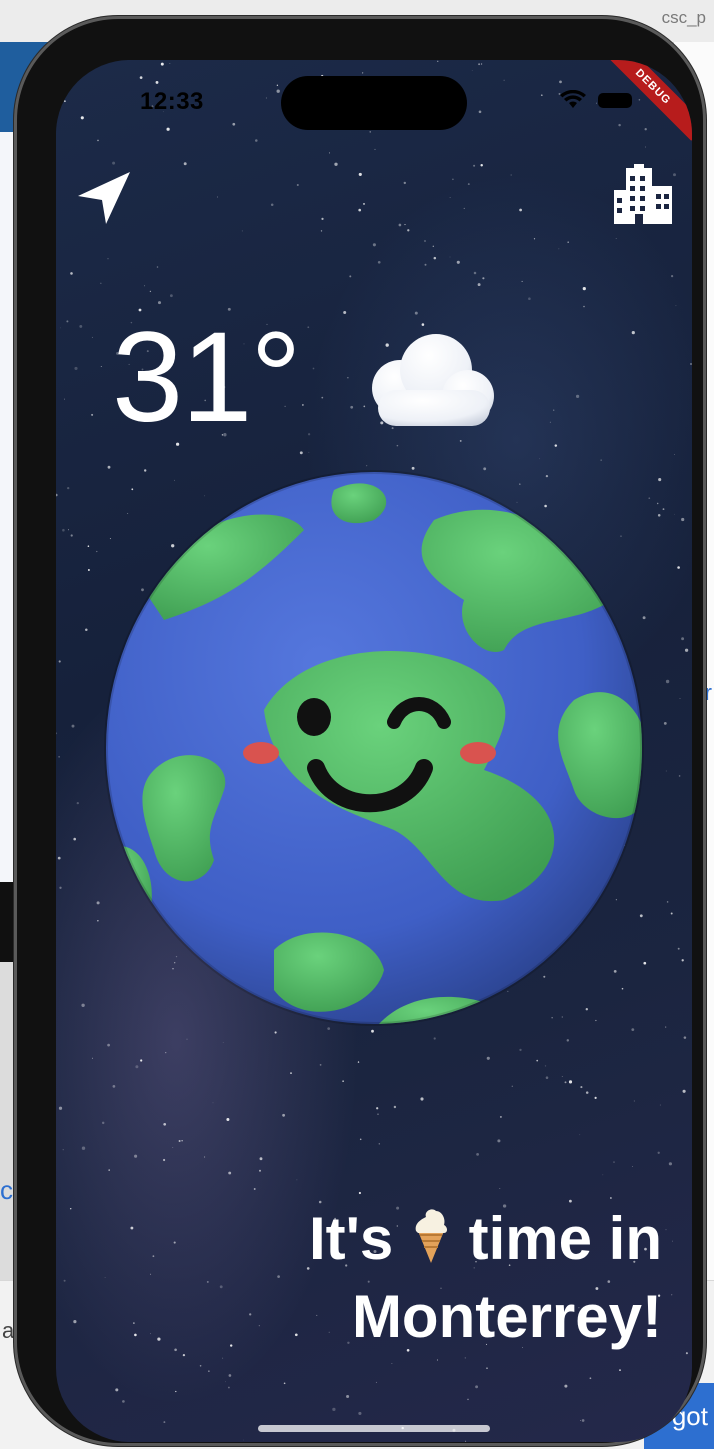  What do you see at coordinates (402, 1278) in the screenshot?
I see `weather-message: It's time in Monterrey!` at bounding box center [402, 1278].